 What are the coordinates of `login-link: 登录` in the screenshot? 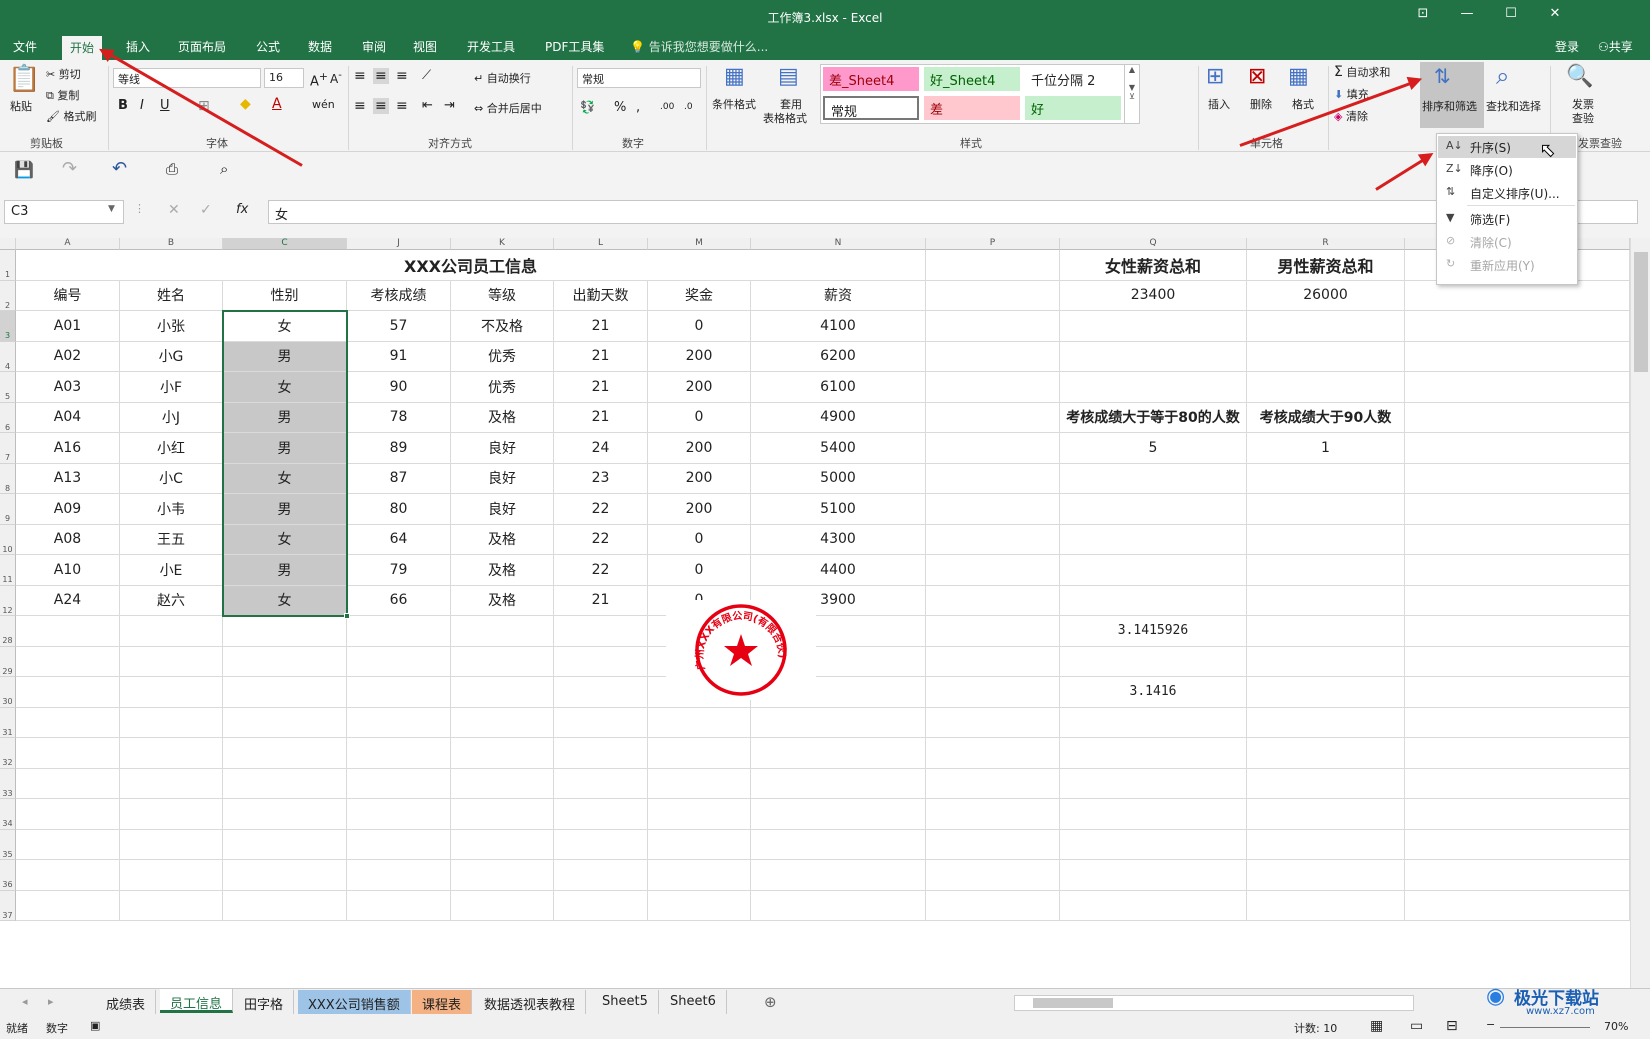 It's located at (1567, 46).